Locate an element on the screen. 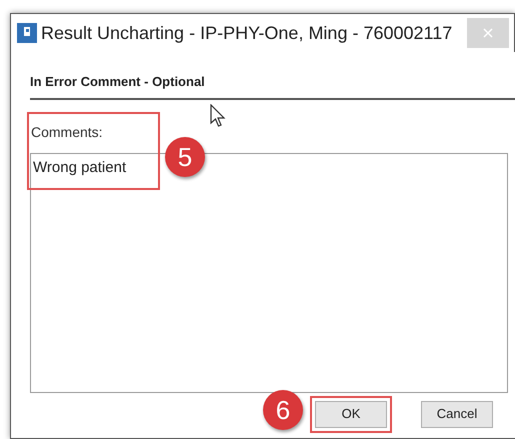  ok-button: OK is located at coordinates (351, 414).